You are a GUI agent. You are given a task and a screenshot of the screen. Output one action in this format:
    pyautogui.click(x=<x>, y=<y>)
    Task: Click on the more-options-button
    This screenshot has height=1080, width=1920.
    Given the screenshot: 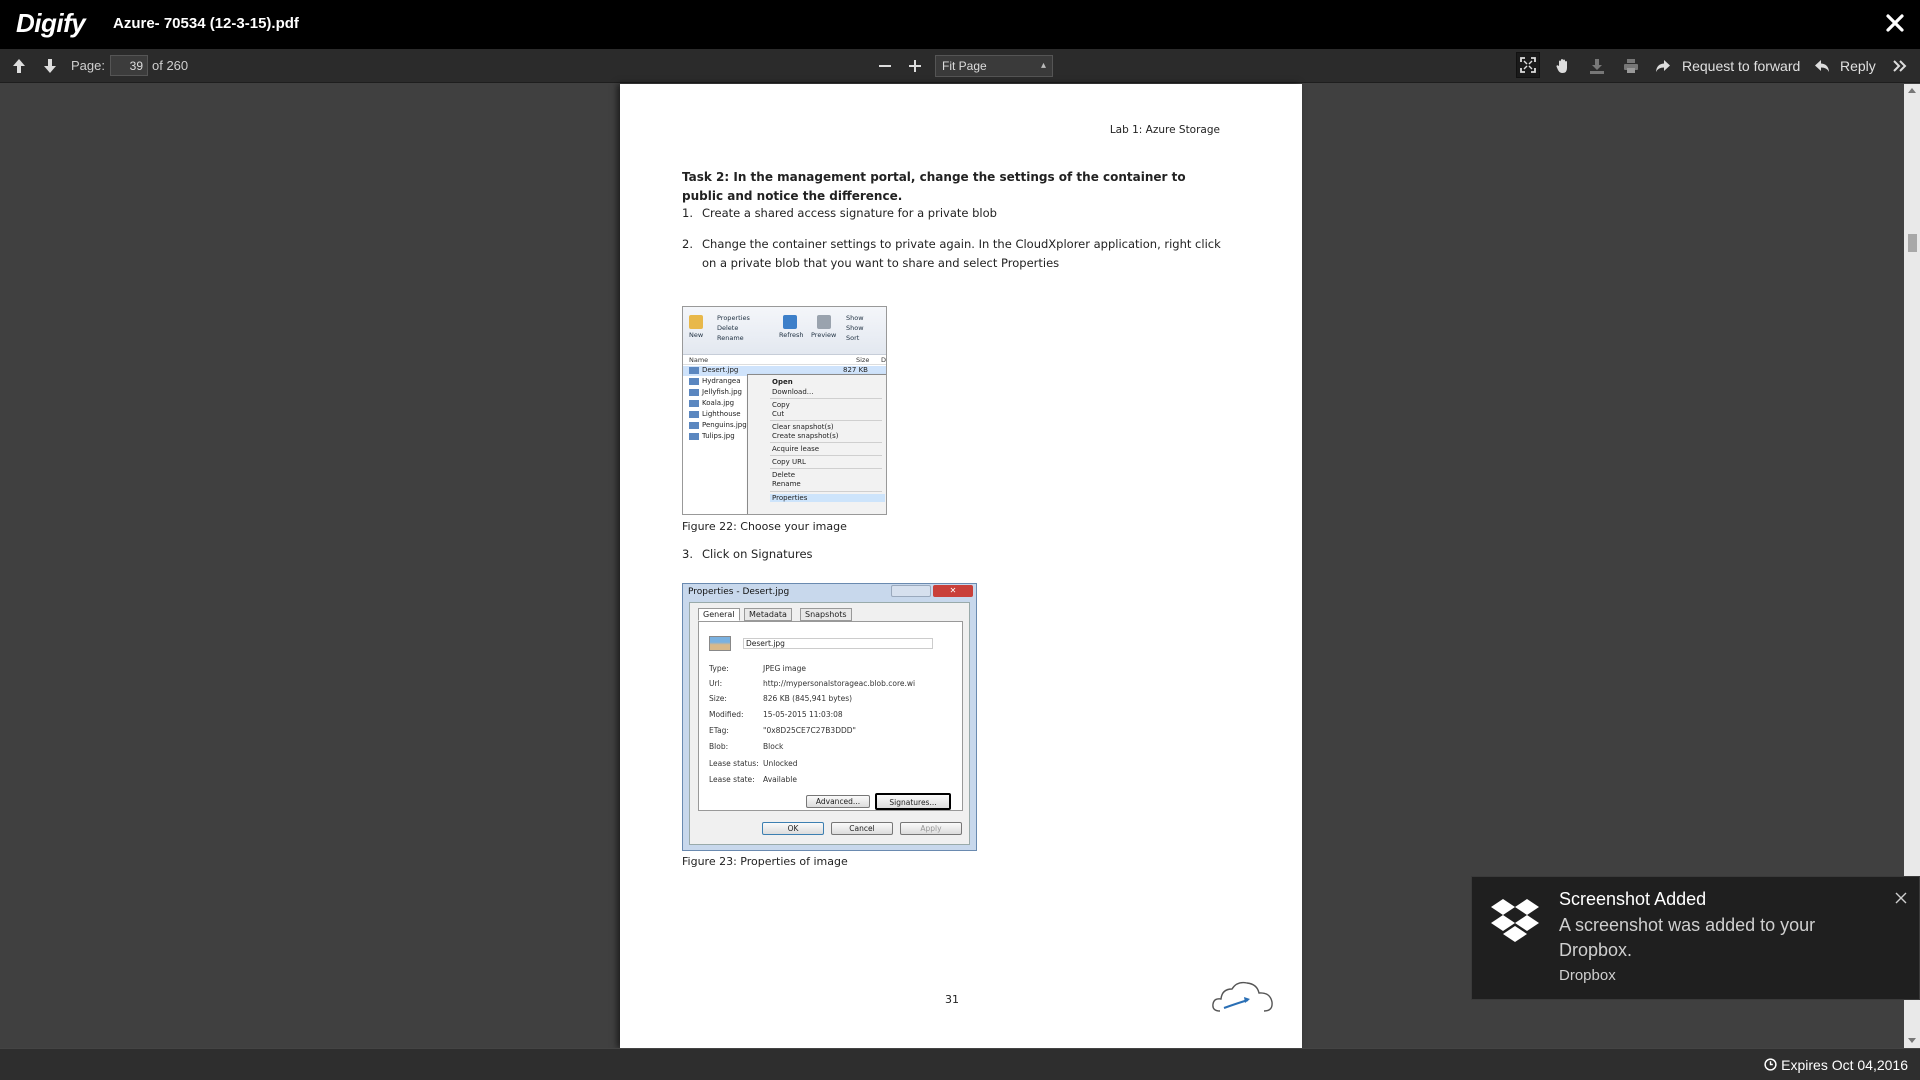 What is the action you would take?
    pyautogui.click(x=1900, y=66)
    